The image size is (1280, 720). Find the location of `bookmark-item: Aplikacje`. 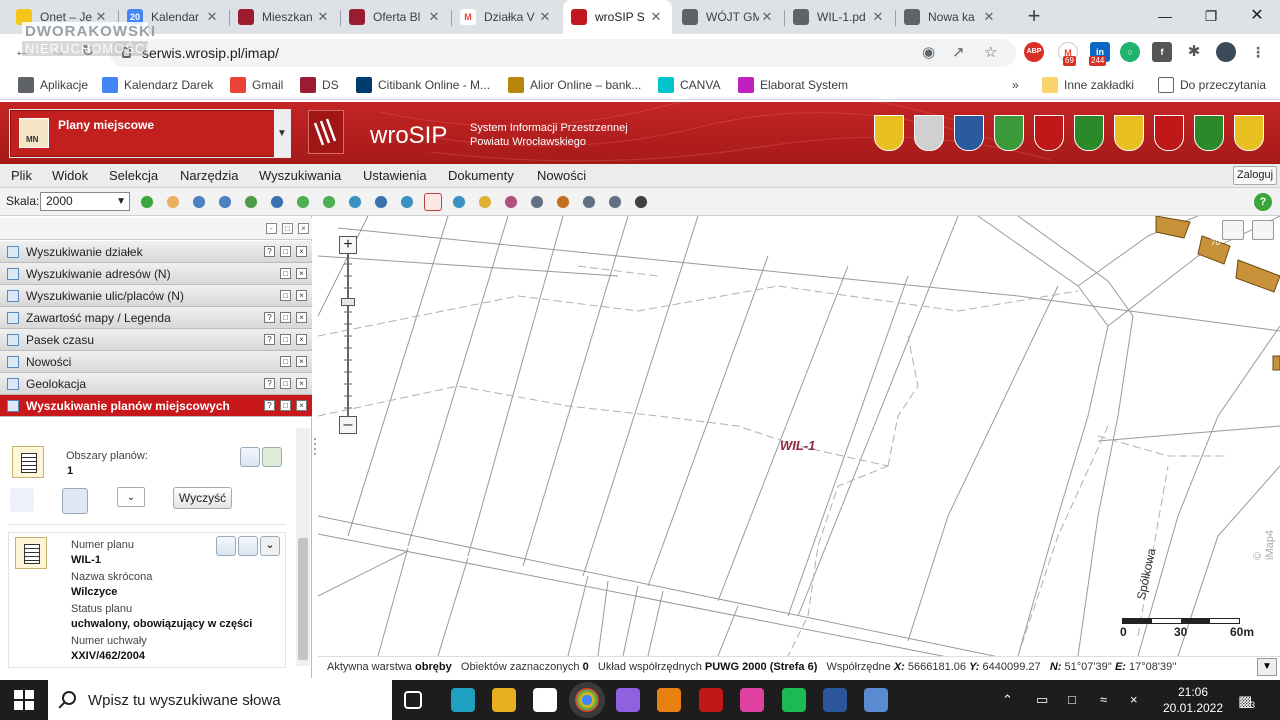

bookmark-item: Aplikacje is located at coordinates (53, 85).